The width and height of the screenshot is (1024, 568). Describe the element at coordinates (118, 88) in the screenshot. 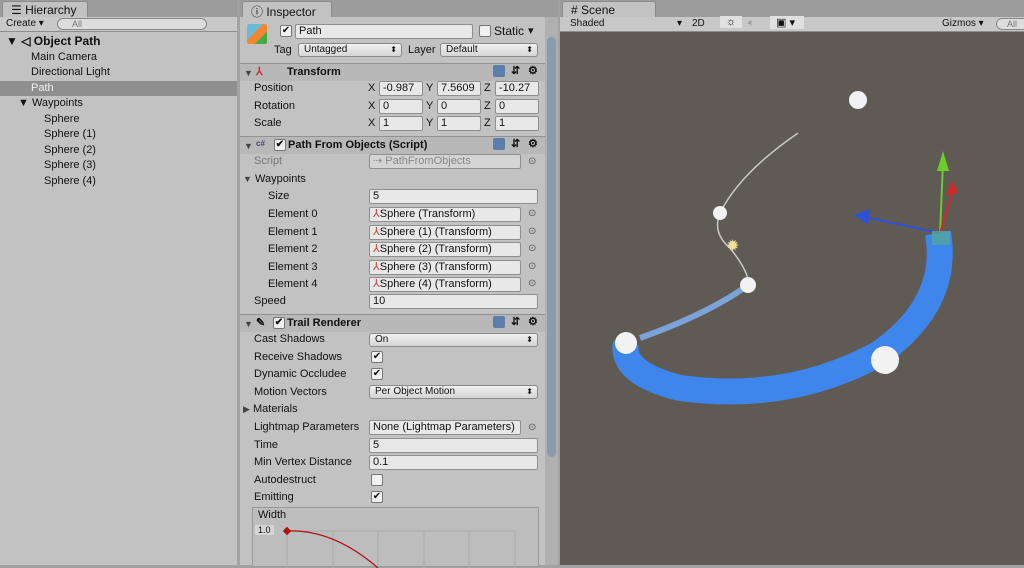

I see `hierarchy-item-selected: Path` at that location.